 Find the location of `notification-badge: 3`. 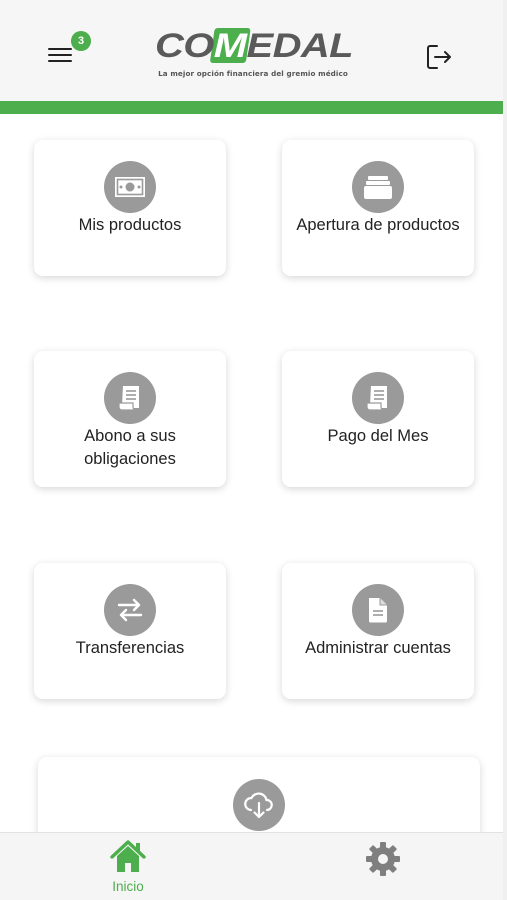

notification-badge: 3 is located at coordinates (81, 41).